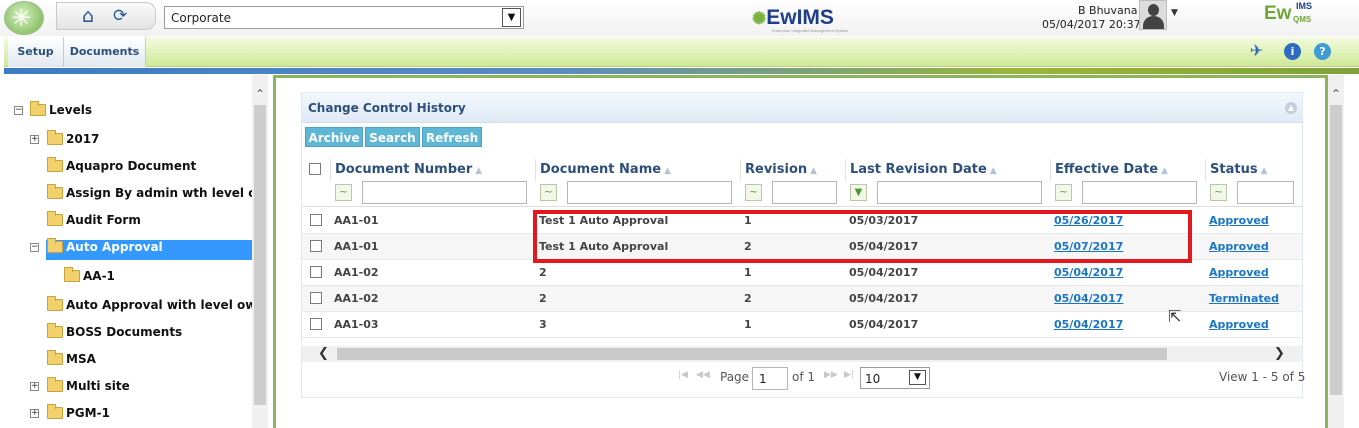 The image size is (1359, 428). What do you see at coordinates (24, 18) in the screenshot?
I see `app-logo-icon: ✳` at bounding box center [24, 18].